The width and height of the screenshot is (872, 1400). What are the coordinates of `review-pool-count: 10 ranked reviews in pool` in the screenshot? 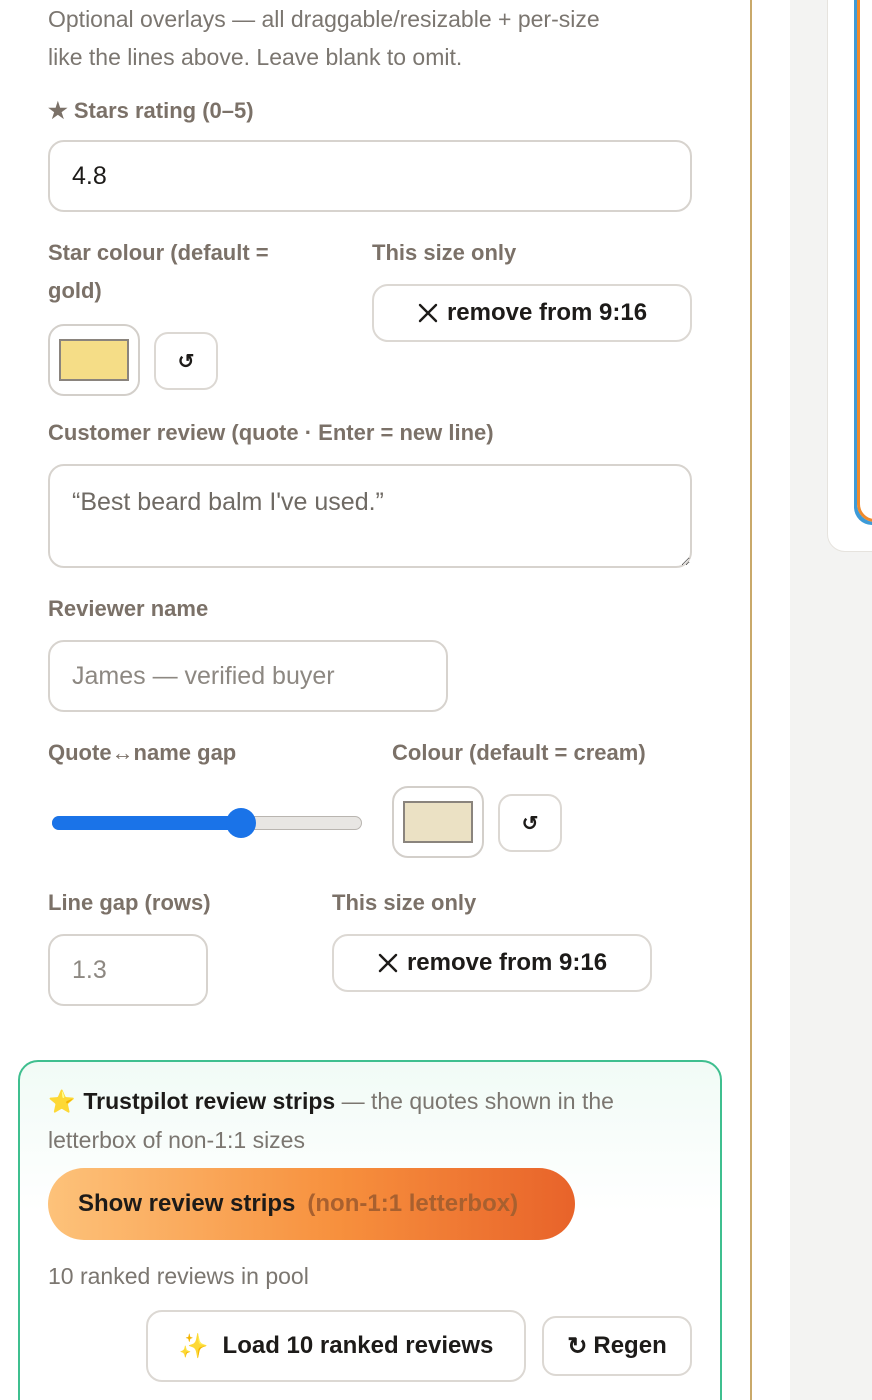 It's located at (178, 1276).